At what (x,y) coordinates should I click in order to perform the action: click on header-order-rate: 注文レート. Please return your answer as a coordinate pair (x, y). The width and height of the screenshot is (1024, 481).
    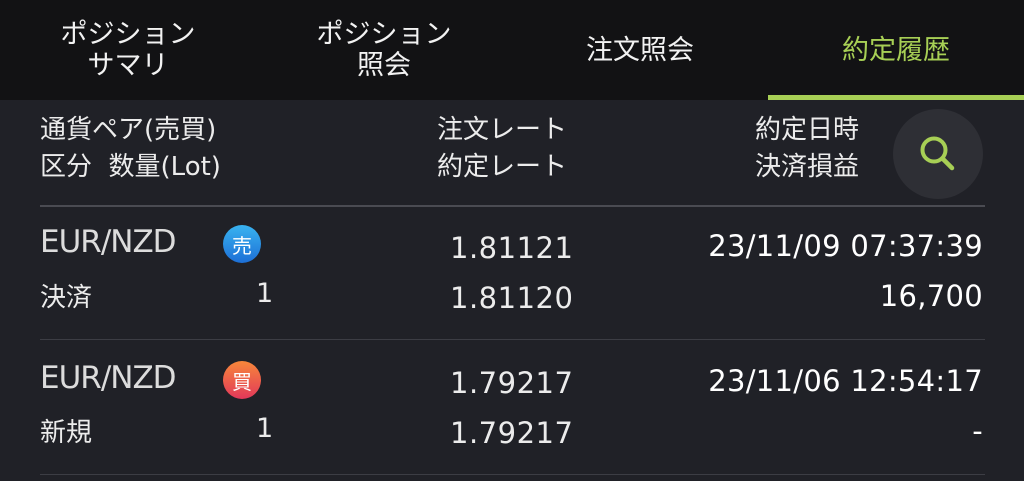
    Looking at the image, I should click on (502, 130).